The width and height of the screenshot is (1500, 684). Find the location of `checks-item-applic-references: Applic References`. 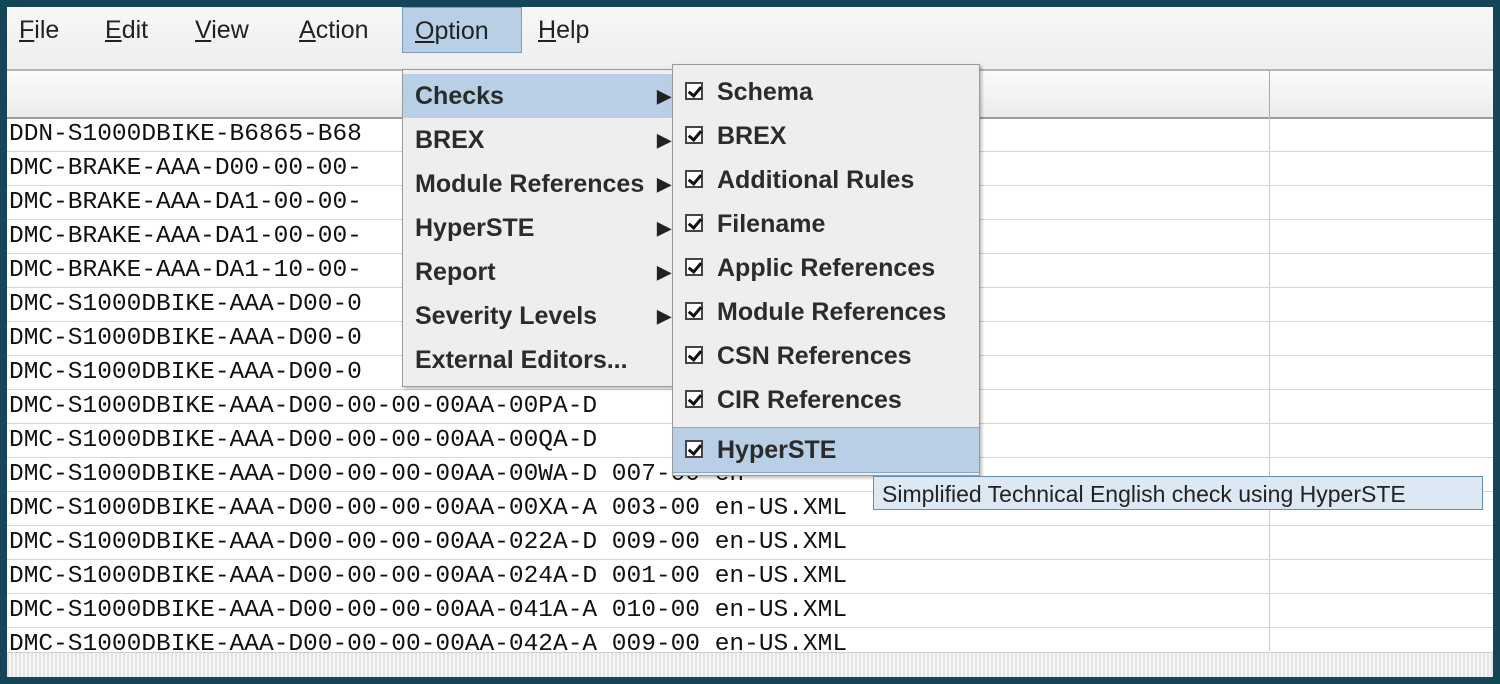

checks-item-applic-references: Applic References is located at coordinates (826, 268).